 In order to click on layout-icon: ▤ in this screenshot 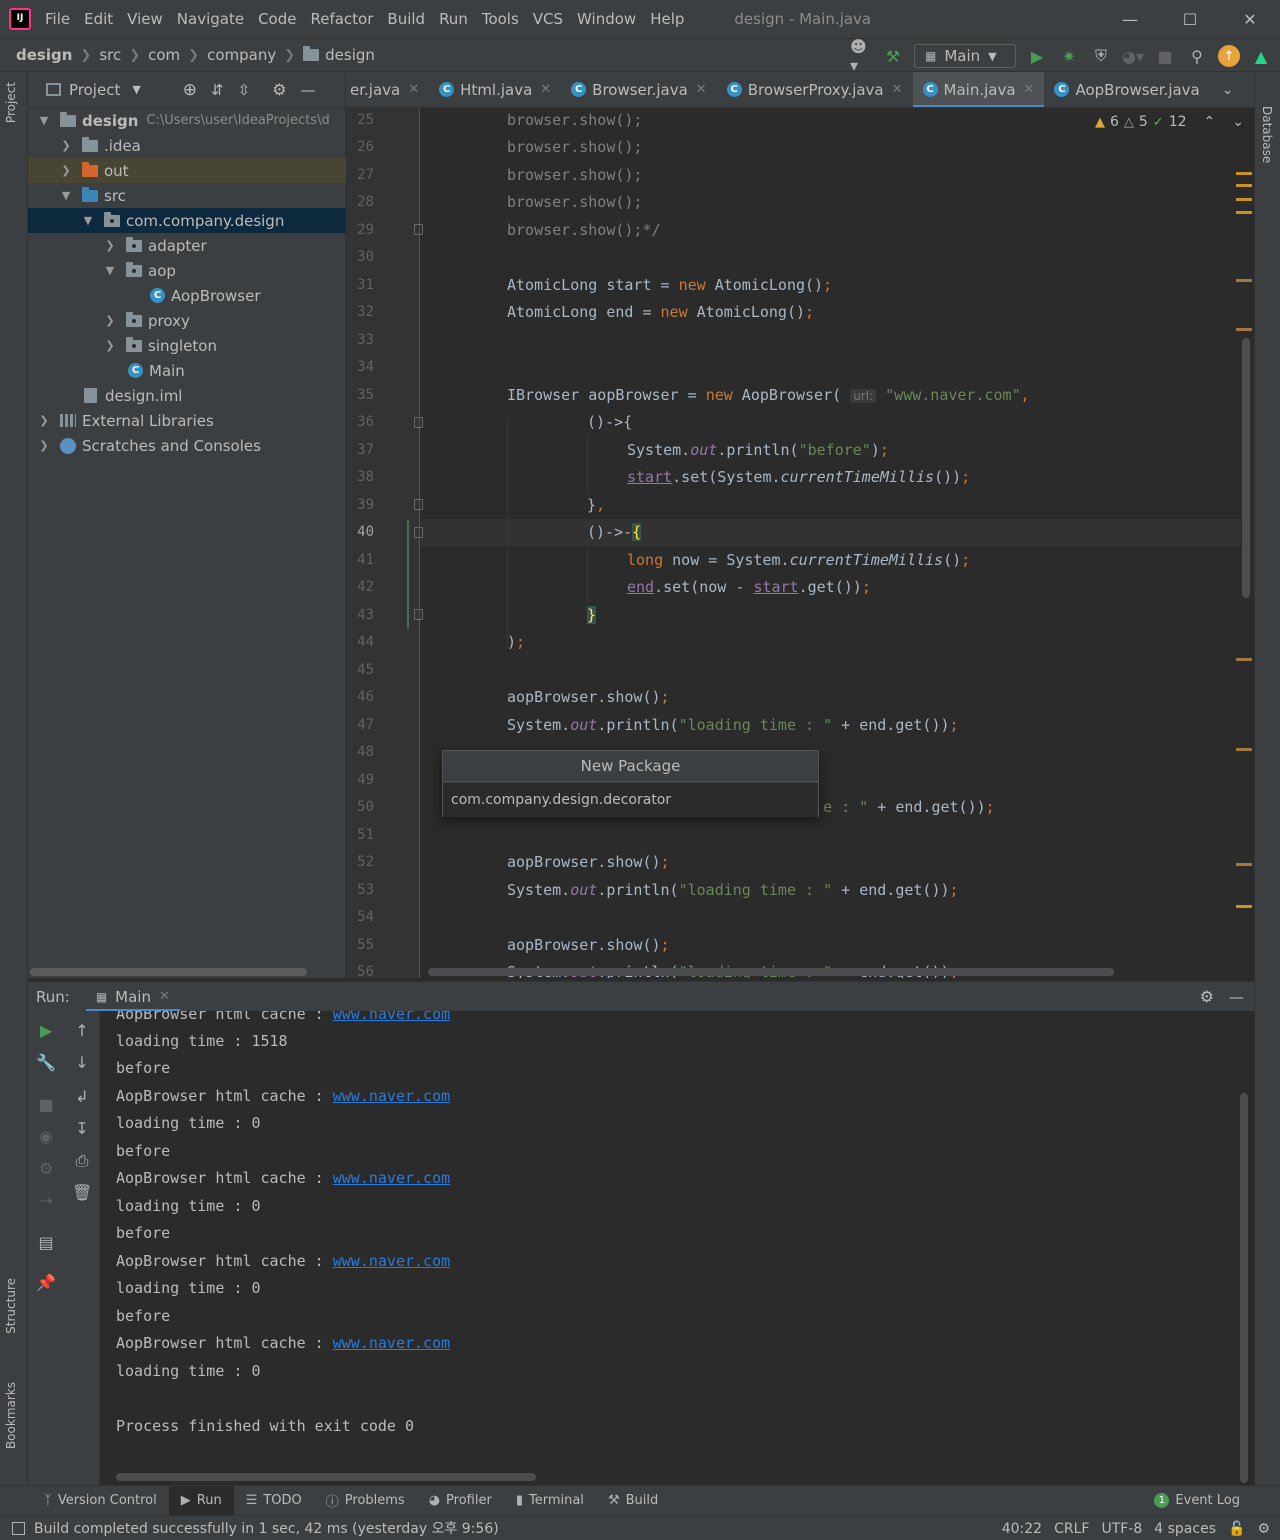, I will do `click(46, 1243)`.